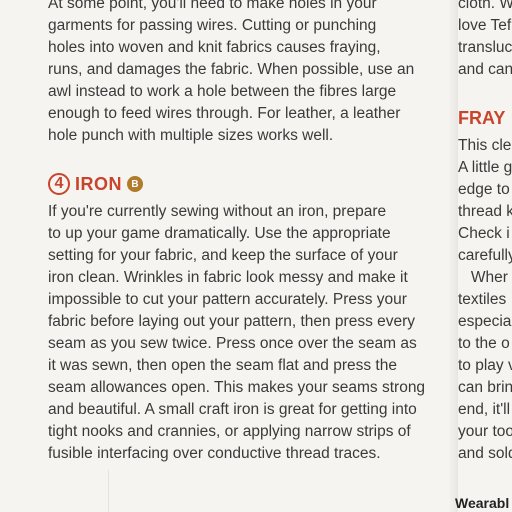 The height and width of the screenshot is (512, 512). I want to click on step-number-badge: 4, so click(59, 184).